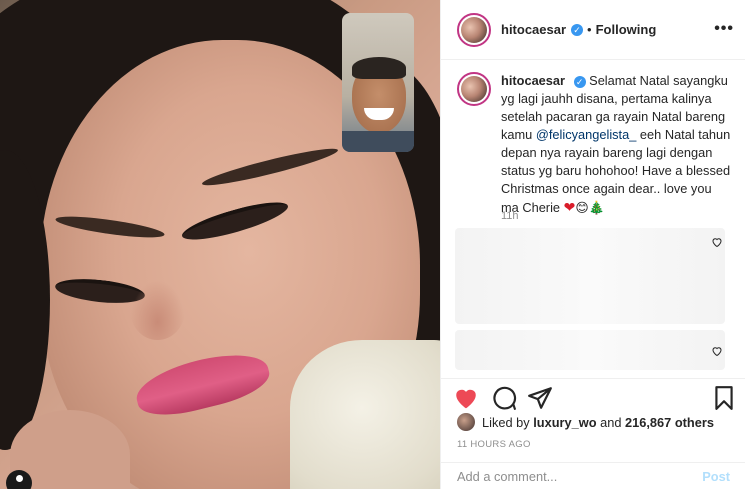 Image resolution: width=745 pixels, height=489 pixels. I want to click on action-bar, so click(593, 396).